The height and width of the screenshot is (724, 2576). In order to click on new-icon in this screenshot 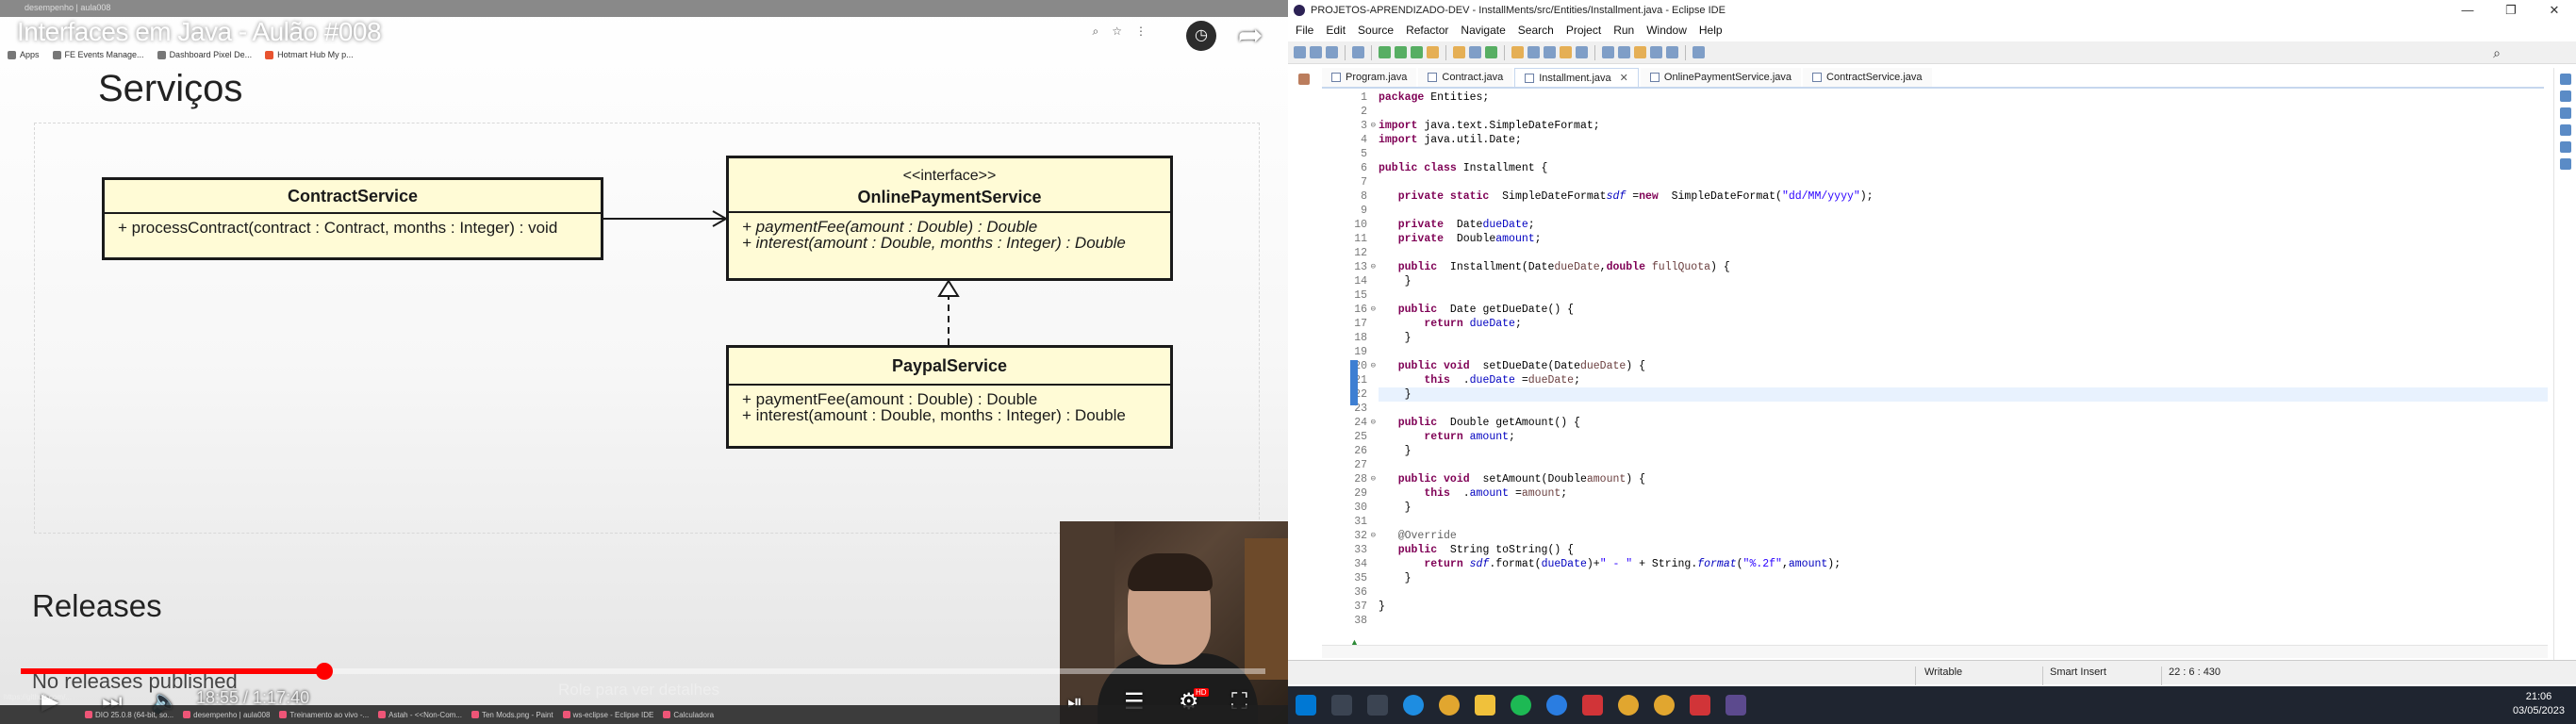, I will do `click(1300, 52)`.